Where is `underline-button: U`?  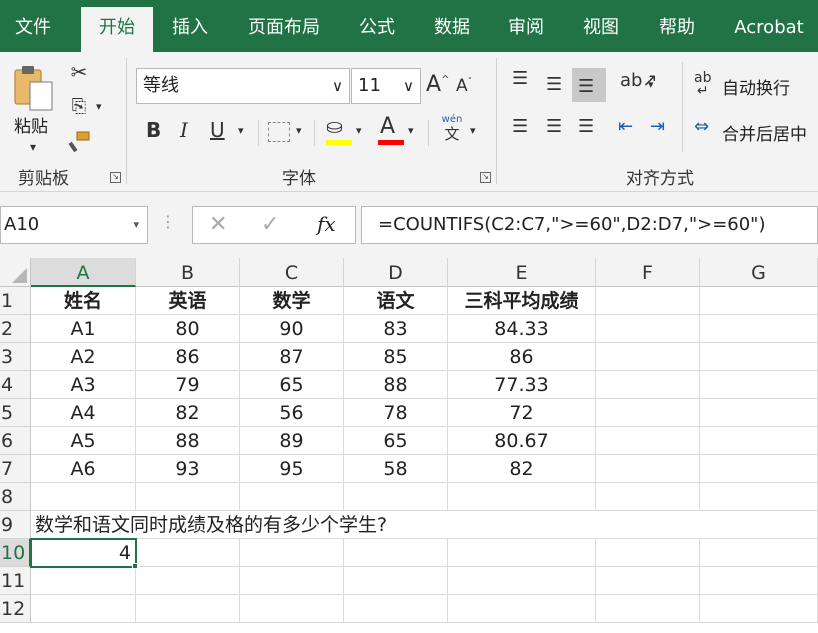
underline-button: U is located at coordinates (217, 130).